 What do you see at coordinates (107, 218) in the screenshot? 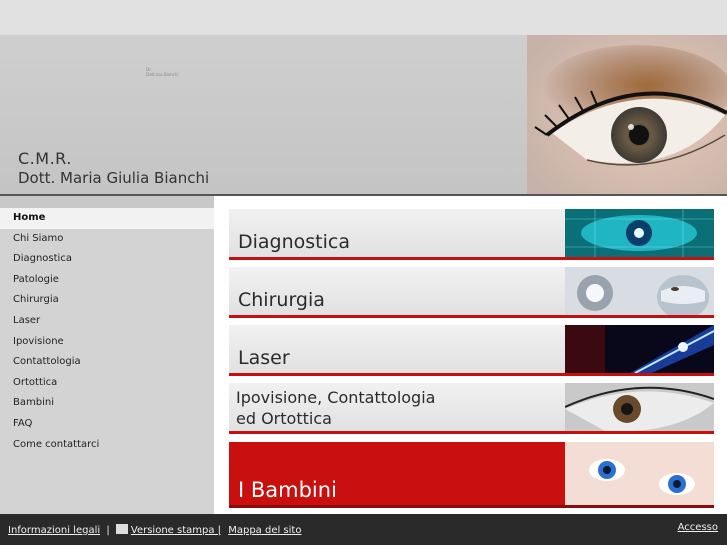
I see `sidebar-item-home: Home` at bounding box center [107, 218].